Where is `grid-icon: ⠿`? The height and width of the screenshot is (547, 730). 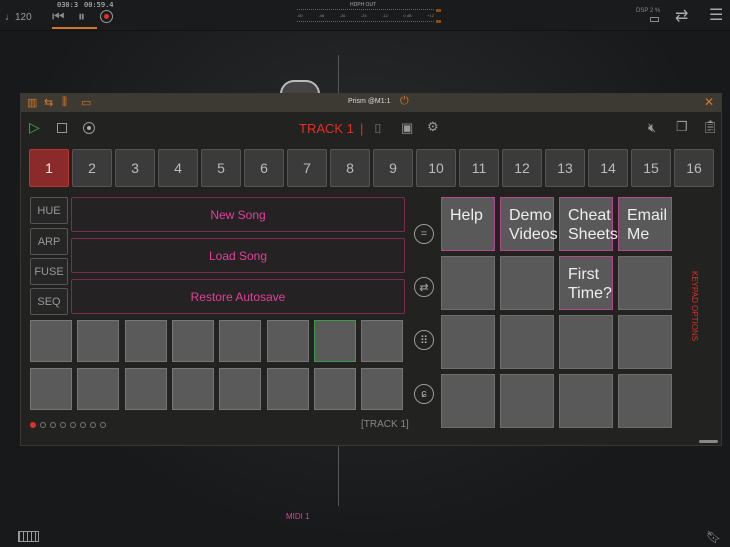
grid-icon: ⠿ is located at coordinates (424, 340).